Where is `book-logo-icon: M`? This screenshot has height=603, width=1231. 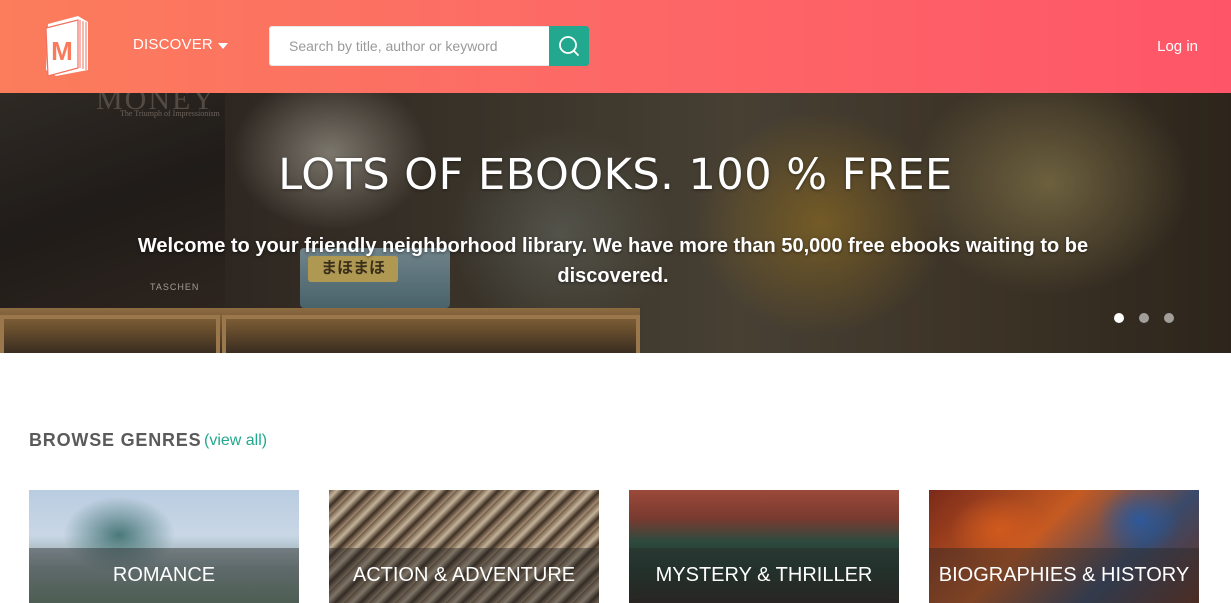
book-logo-icon: M is located at coordinates (66, 46).